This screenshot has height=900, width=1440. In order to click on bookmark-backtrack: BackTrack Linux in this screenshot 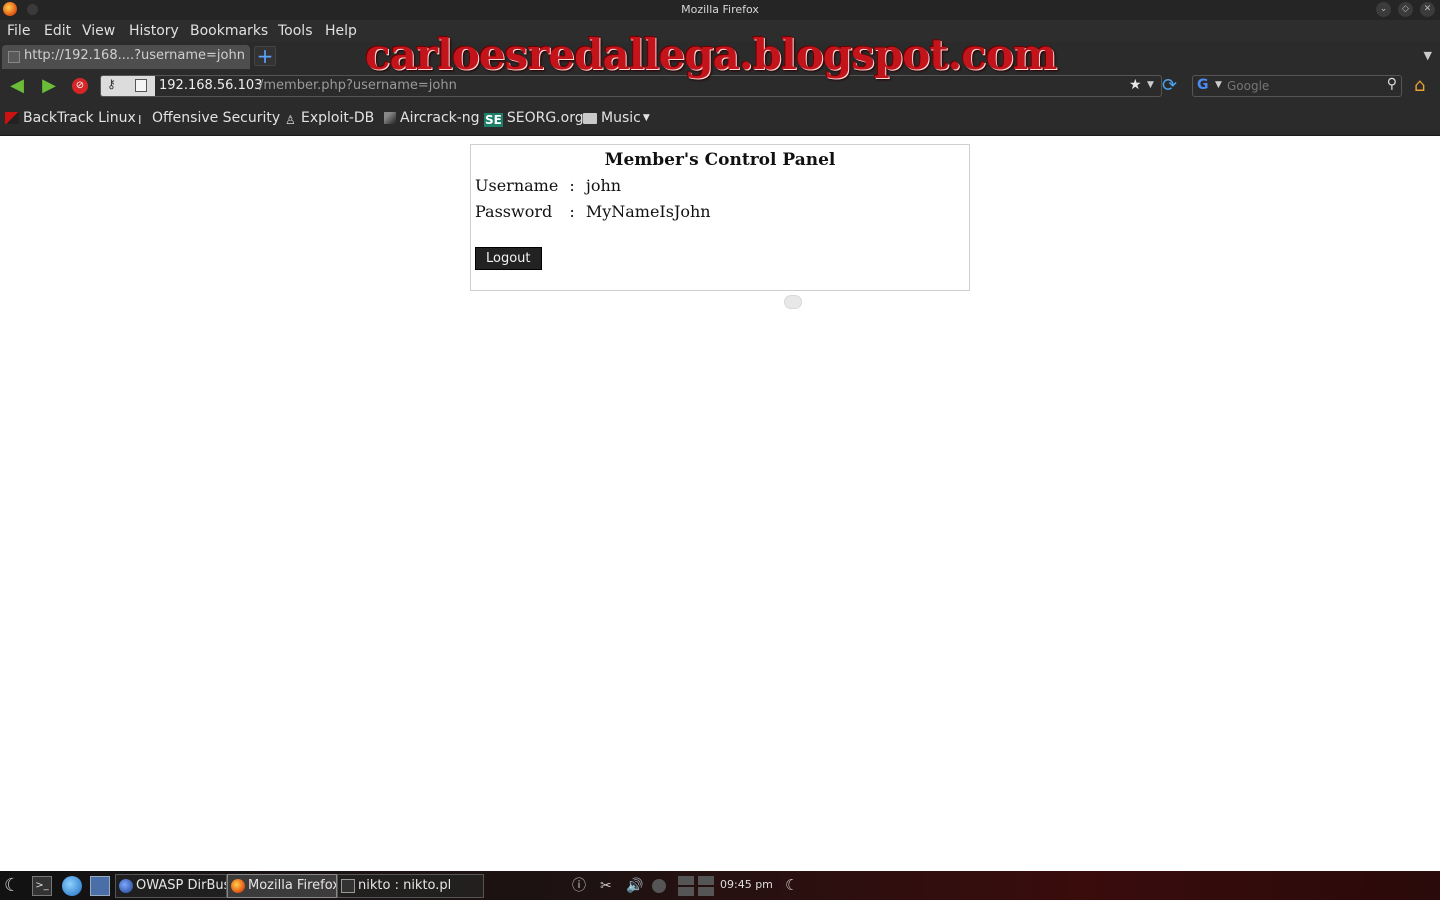, I will do `click(70, 118)`.